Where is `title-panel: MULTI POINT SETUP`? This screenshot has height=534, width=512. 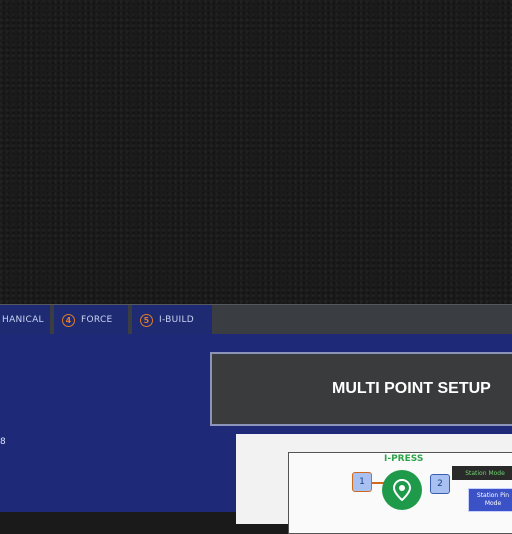
title-panel: MULTI POINT SETUP is located at coordinates (361, 389).